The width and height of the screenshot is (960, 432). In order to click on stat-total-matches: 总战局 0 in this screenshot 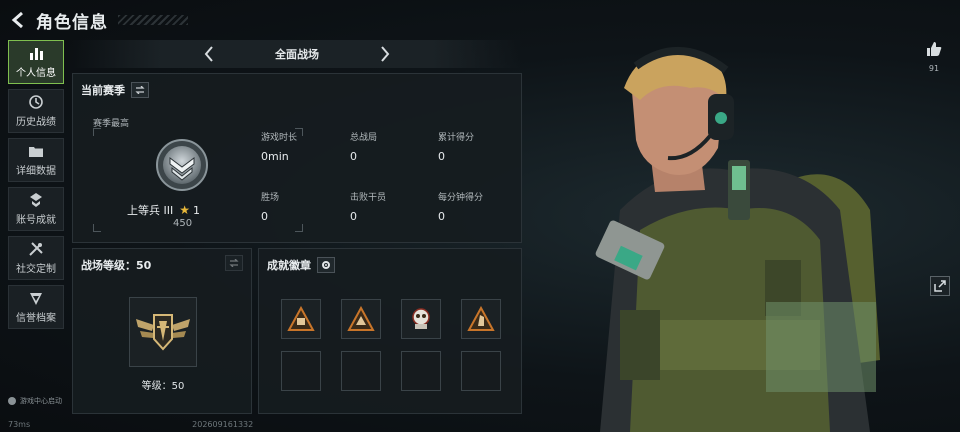, I will do `click(363, 146)`.